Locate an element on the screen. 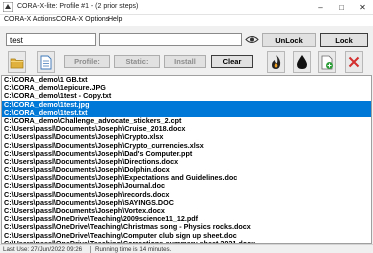 This screenshot has width=373, height=253. close-button: ✕ is located at coordinates (362, 7).